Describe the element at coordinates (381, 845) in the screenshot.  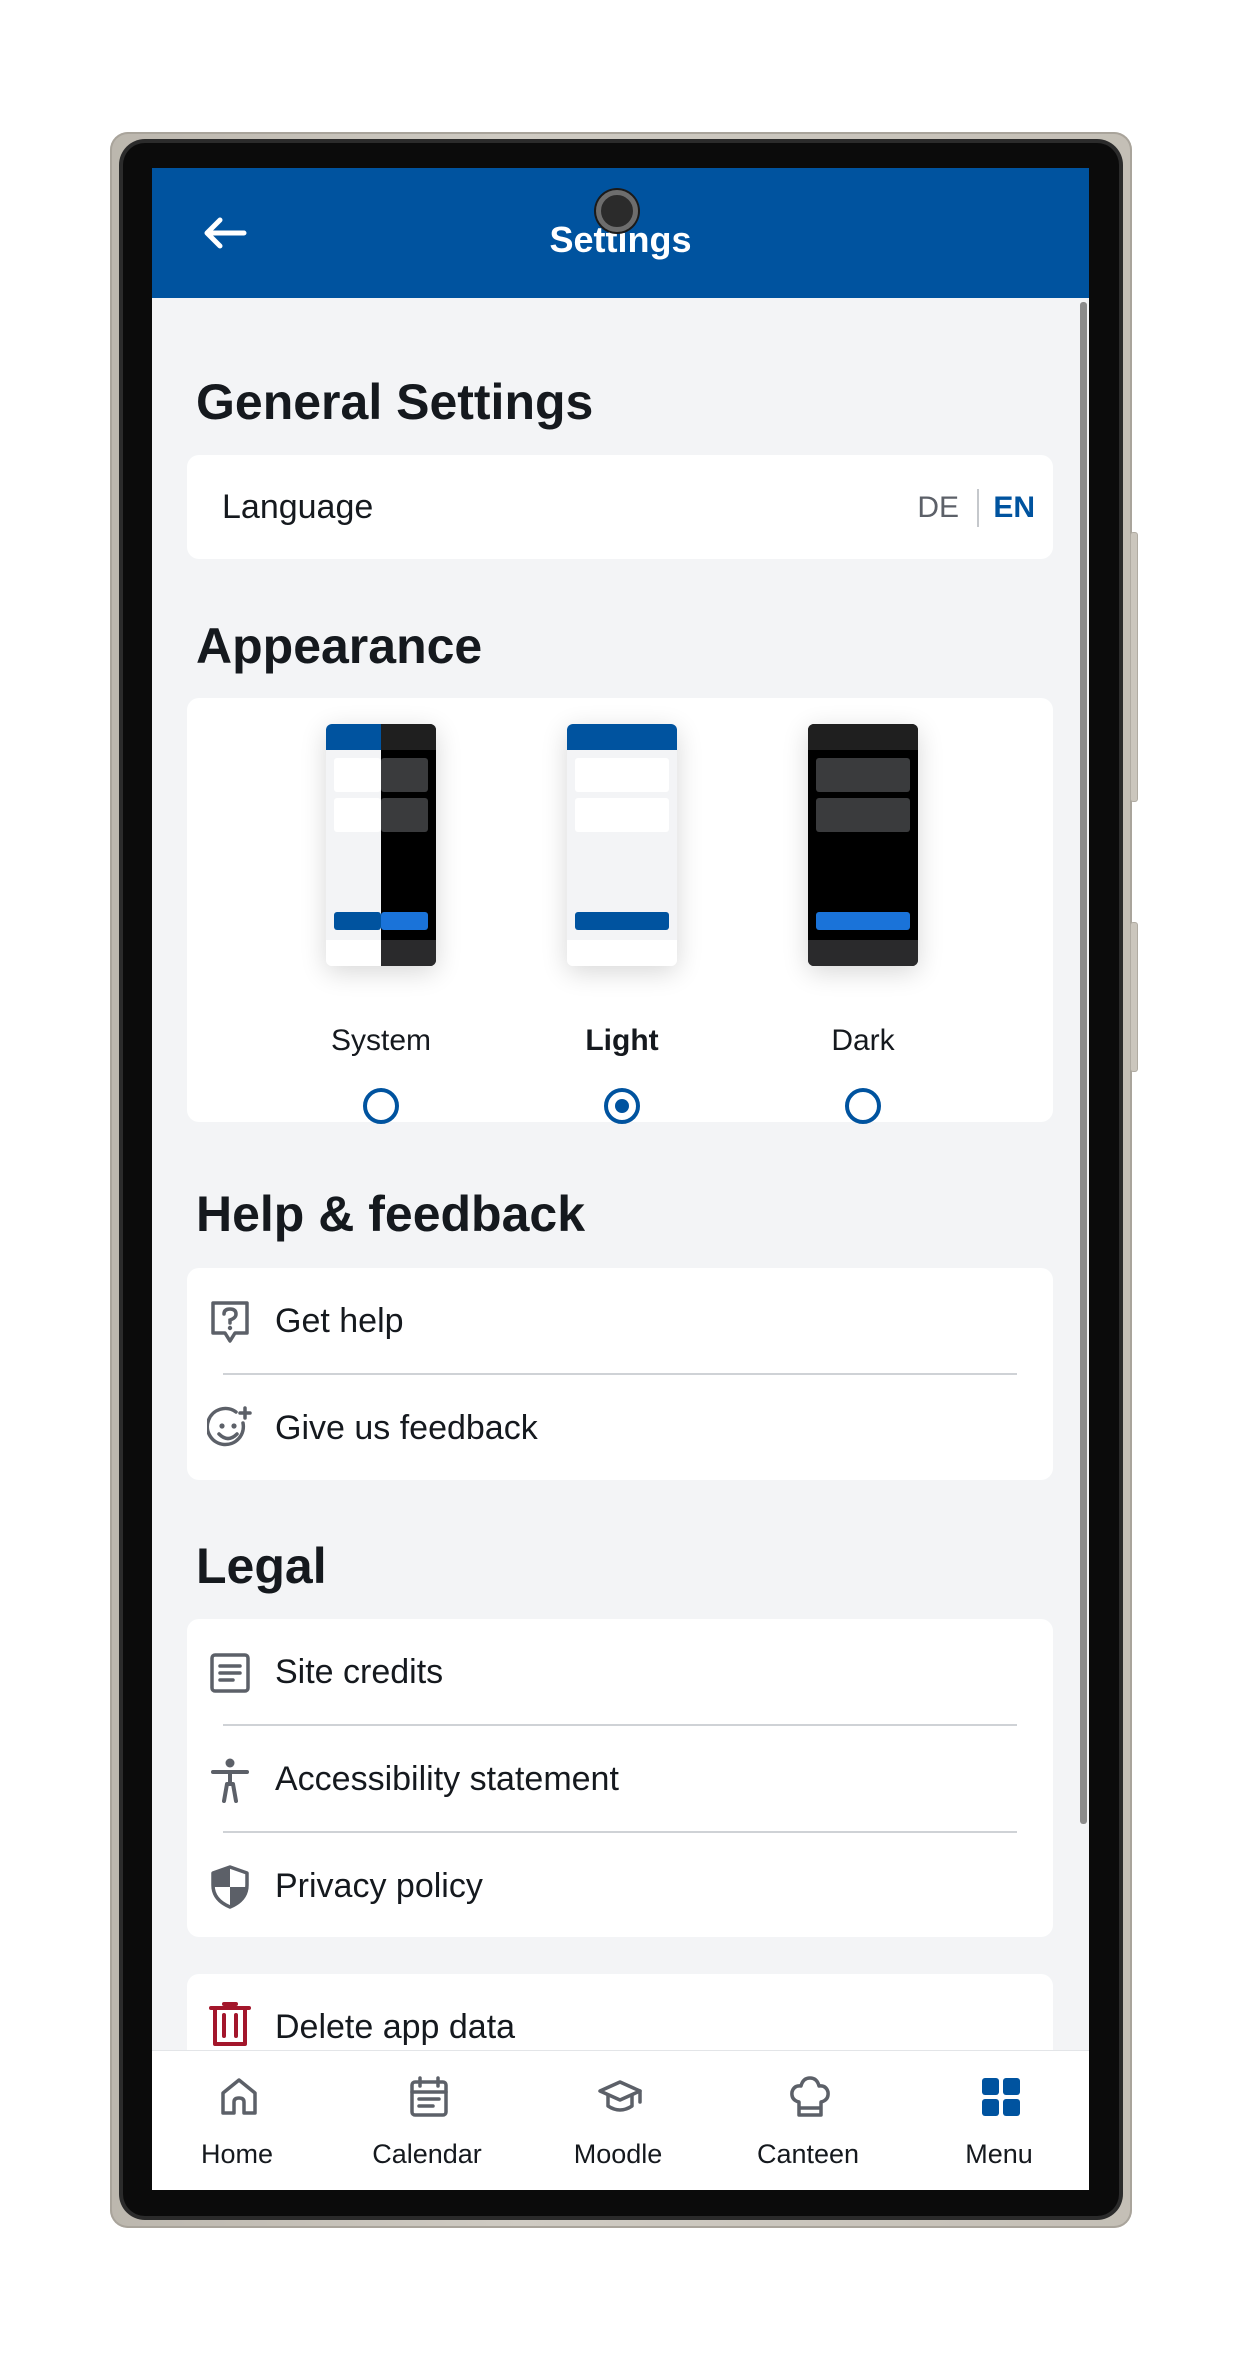
I see `system-theme-preview` at that location.